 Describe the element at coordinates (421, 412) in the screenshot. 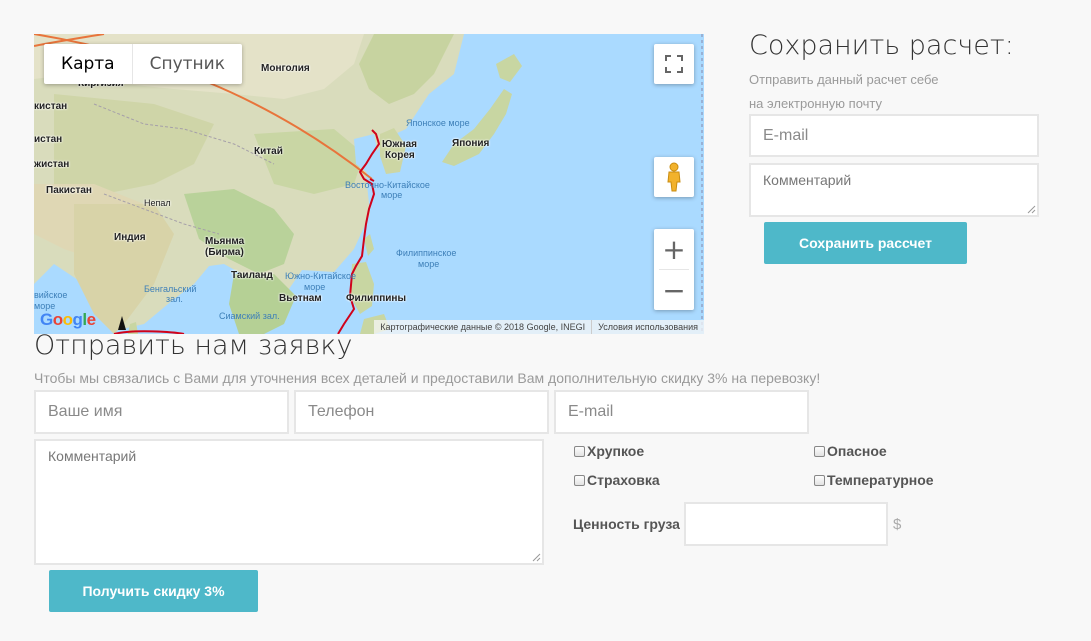

I see `phone-input: Телефон` at that location.